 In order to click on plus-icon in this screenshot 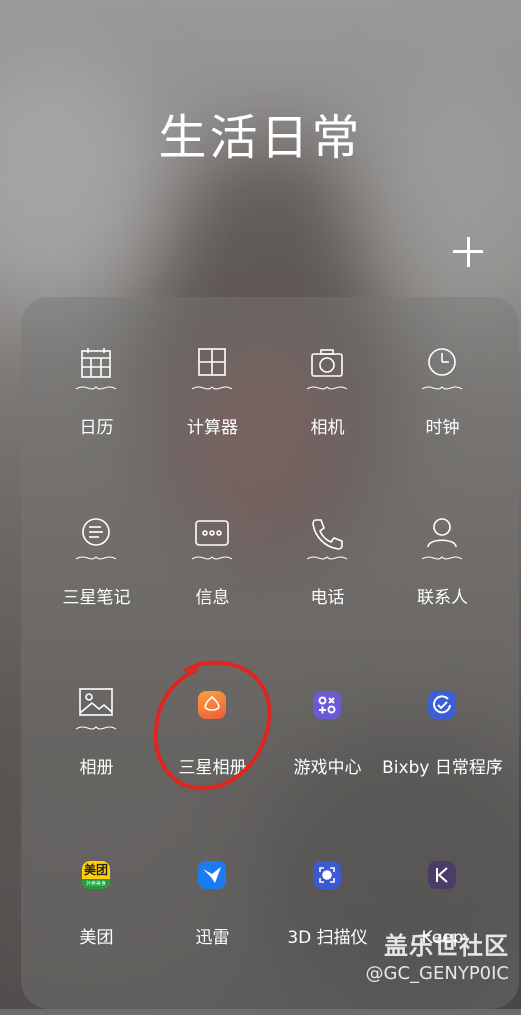, I will do `click(468, 252)`.